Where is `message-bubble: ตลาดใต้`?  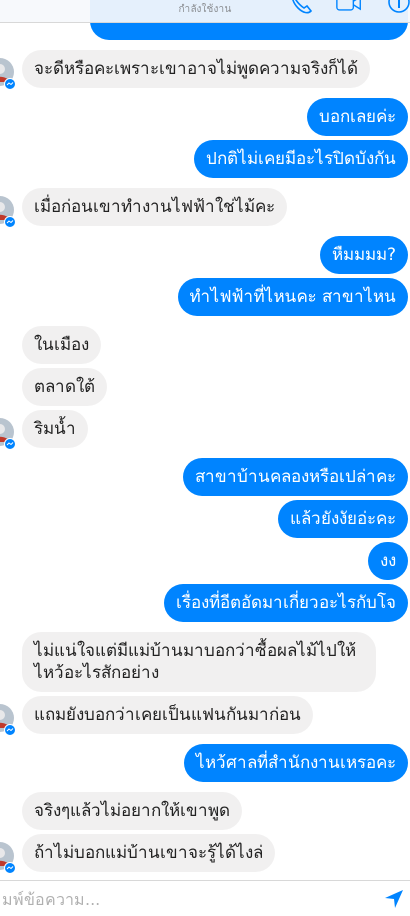 message-bubble: ตลาดใต้ is located at coordinates (64, 387).